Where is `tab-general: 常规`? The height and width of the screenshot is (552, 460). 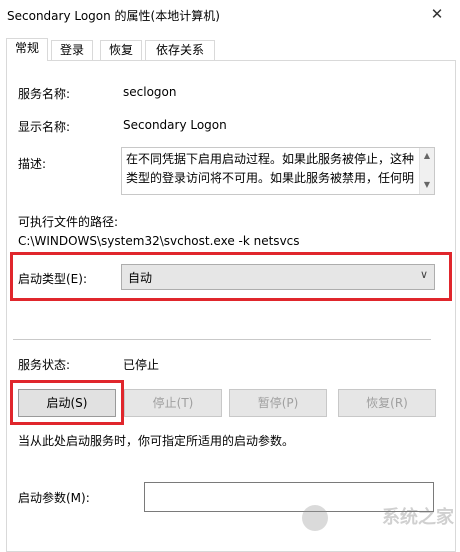 tab-general: 常规 is located at coordinates (27, 49).